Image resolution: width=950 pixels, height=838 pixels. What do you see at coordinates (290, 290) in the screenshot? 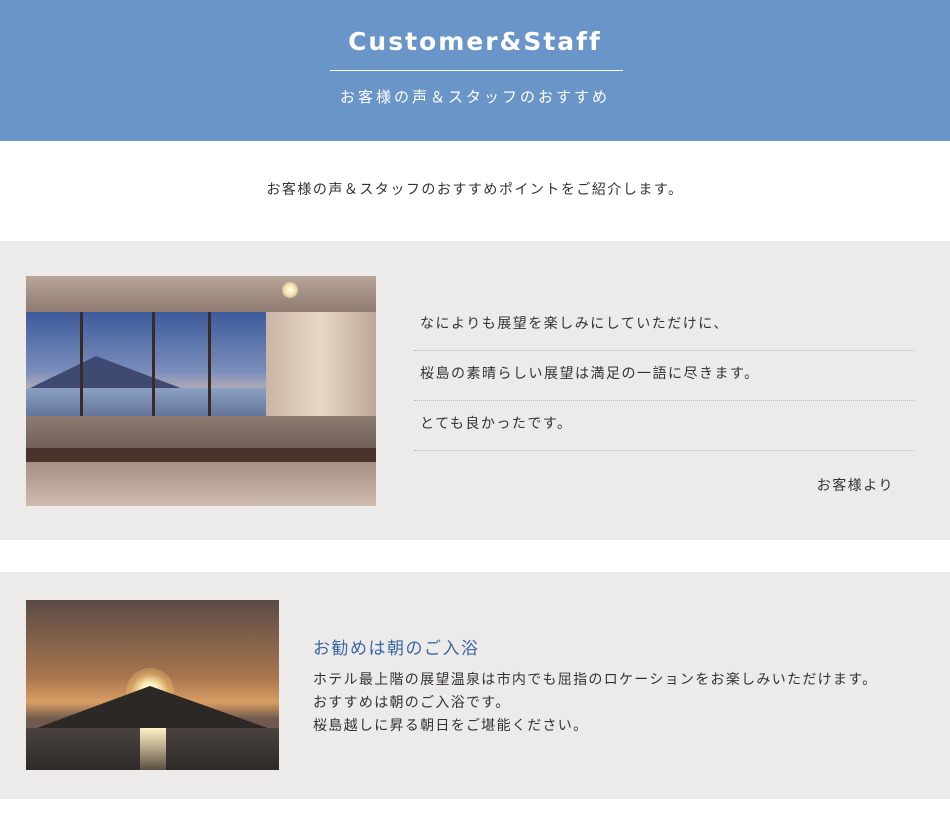
I see `ceiling-lamp` at bounding box center [290, 290].